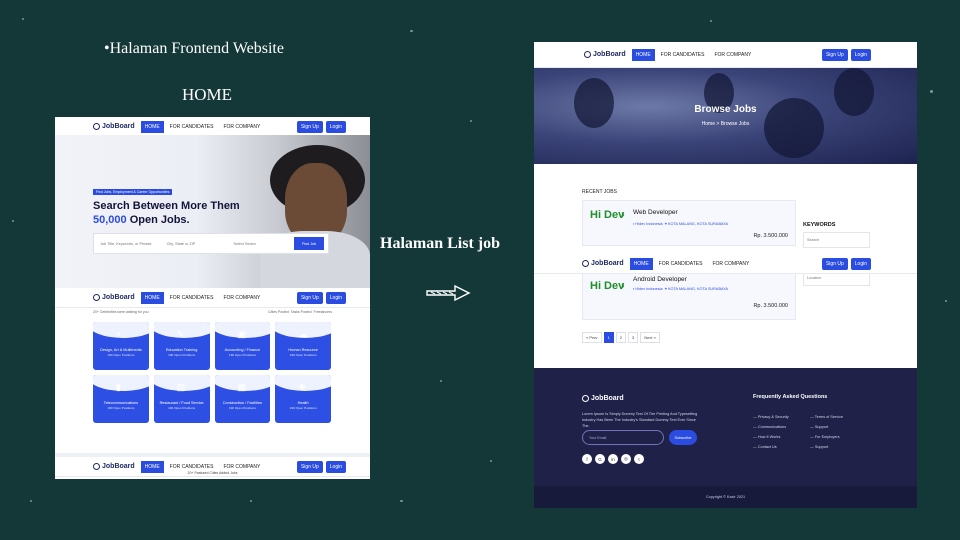 Image resolution: width=960 pixels, height=540 pixels. What do you see at coordinates (303, 403) in the screenshot?
I see `category-name: Health` at bounding box center [303, 403].